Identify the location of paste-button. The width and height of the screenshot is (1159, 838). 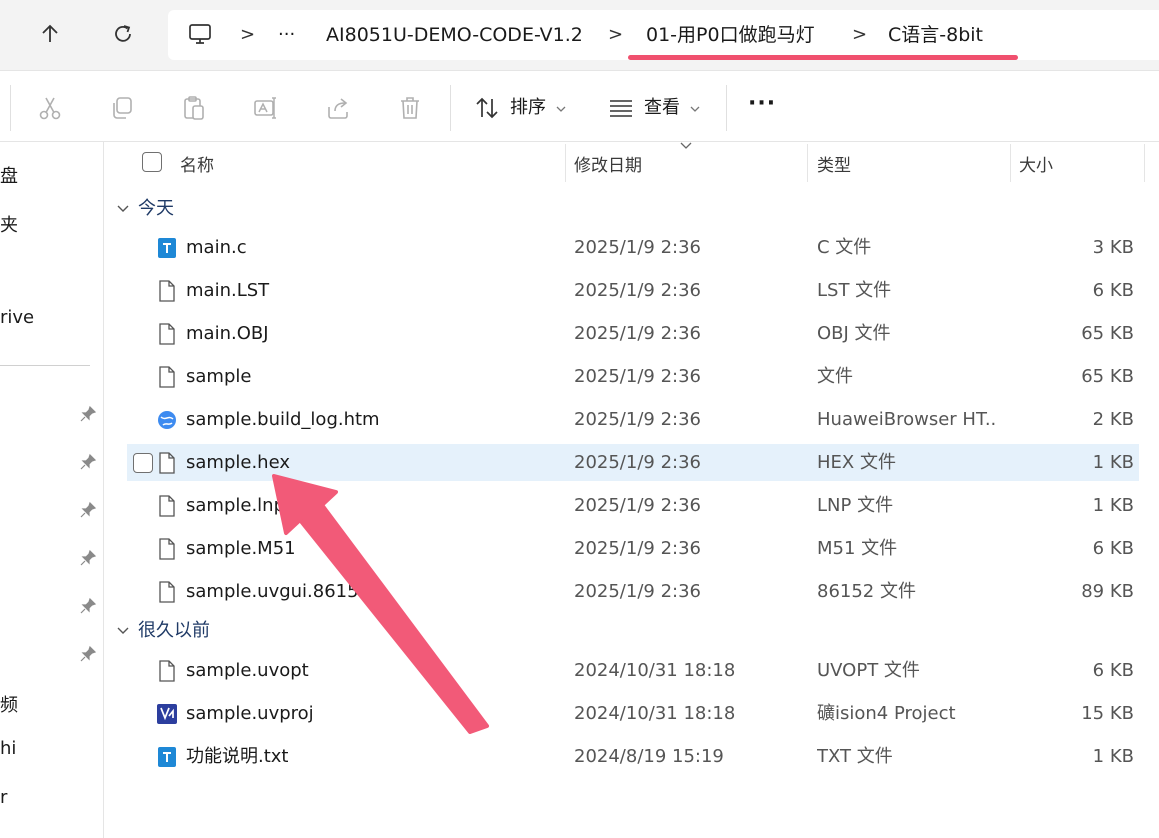
(194, 108).